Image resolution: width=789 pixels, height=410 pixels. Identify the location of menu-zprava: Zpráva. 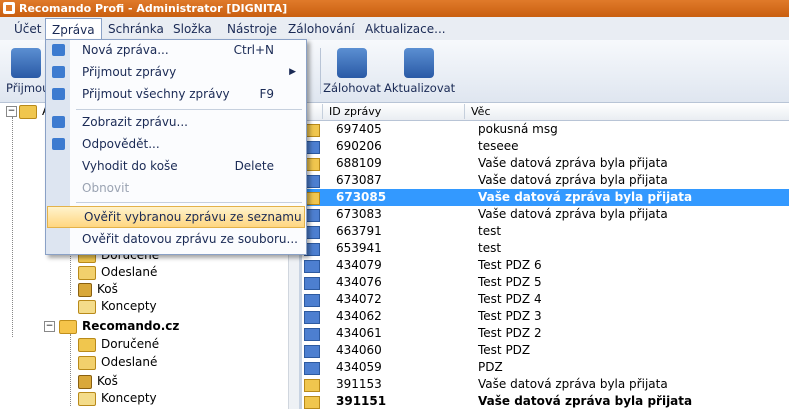
(73, 29).